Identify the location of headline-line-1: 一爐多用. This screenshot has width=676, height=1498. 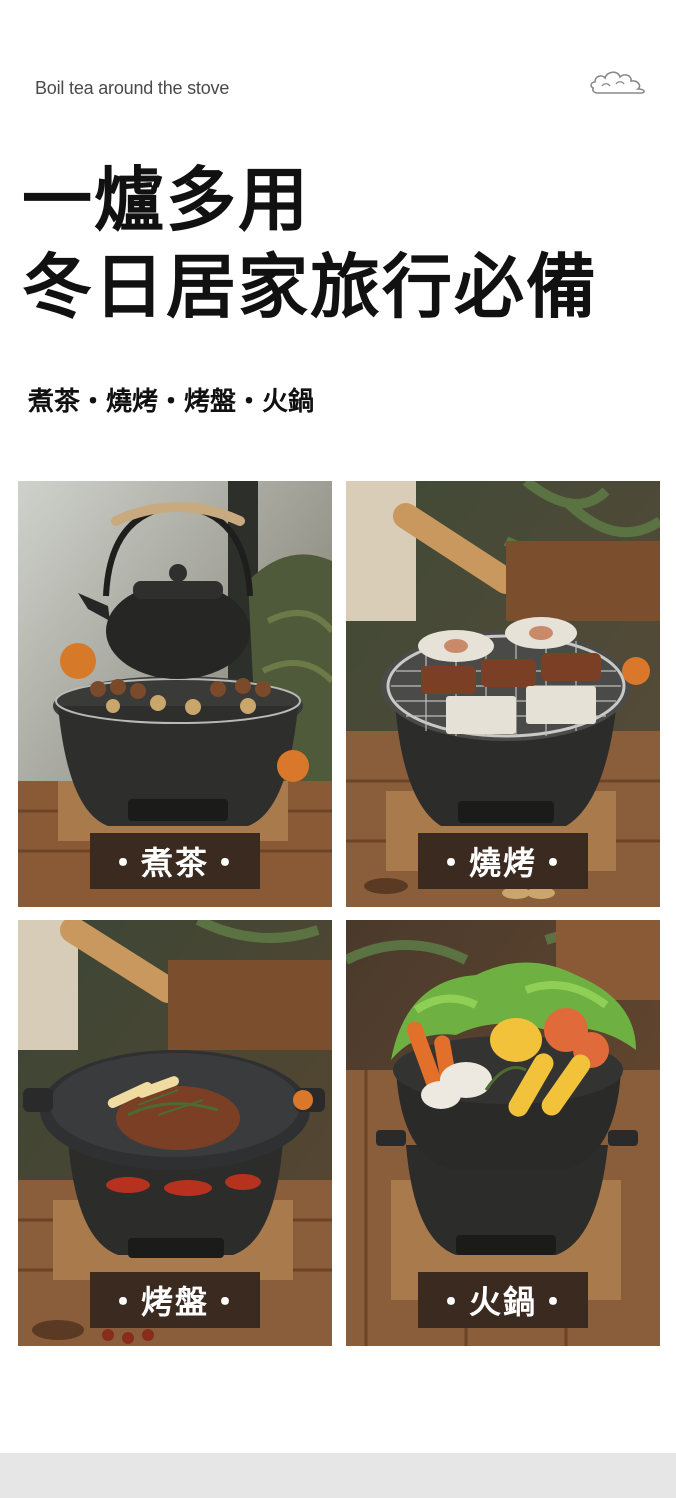
(166, 200).